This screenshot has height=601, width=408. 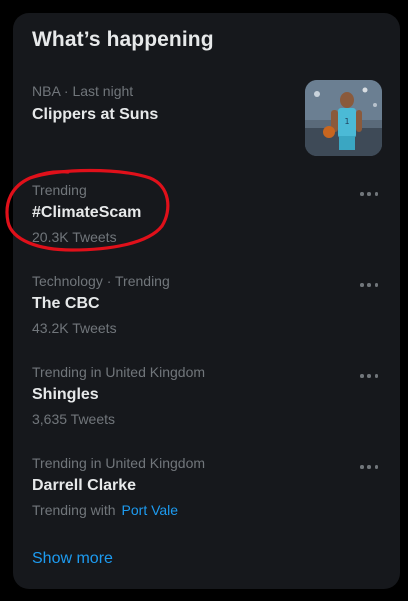 What do you see at coordinates (74, 237) in the screenshot?
I see `trend-count: 20.3K Tweets` at bounding box center [74, 237].